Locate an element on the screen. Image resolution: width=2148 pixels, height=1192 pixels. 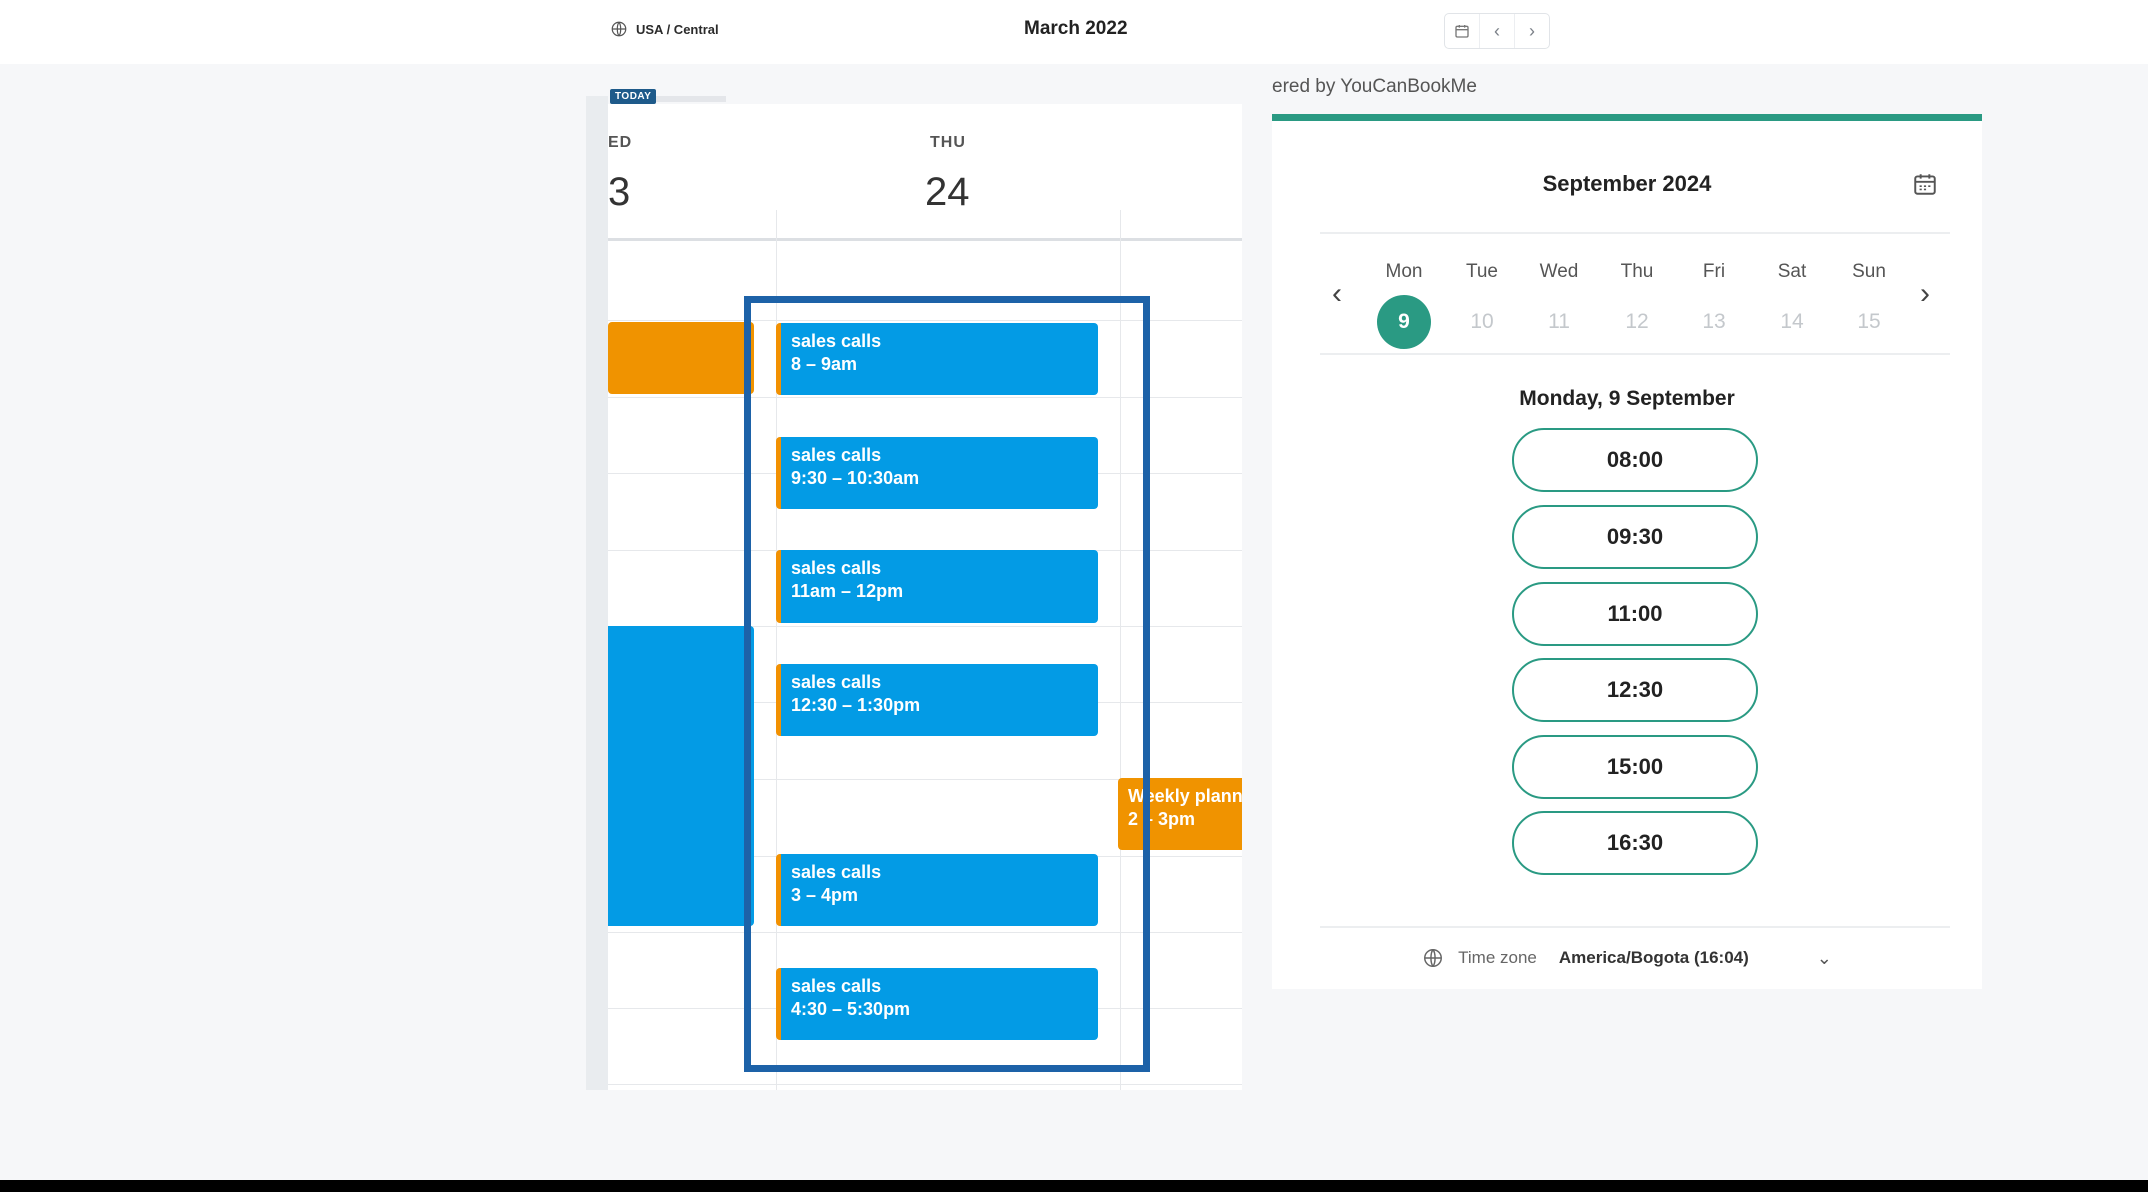
highlight-annotation is located at coordinates (947, 684).